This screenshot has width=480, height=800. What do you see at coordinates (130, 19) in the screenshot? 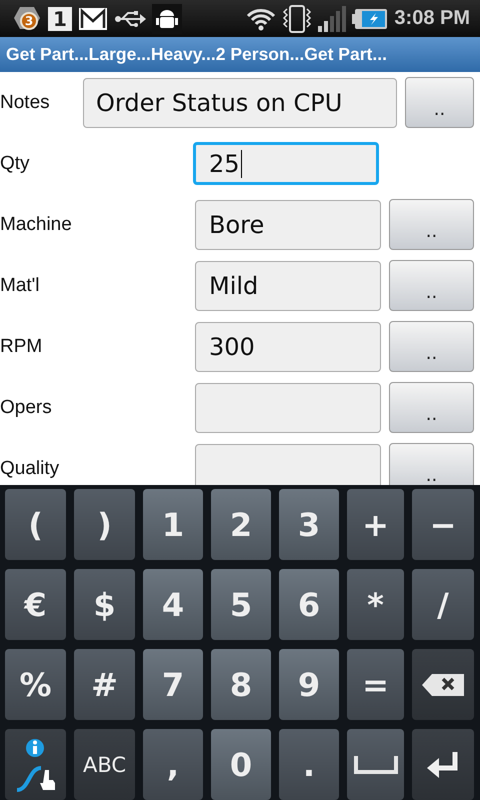
I see `usb-icon` at bounding box center [130, 19].